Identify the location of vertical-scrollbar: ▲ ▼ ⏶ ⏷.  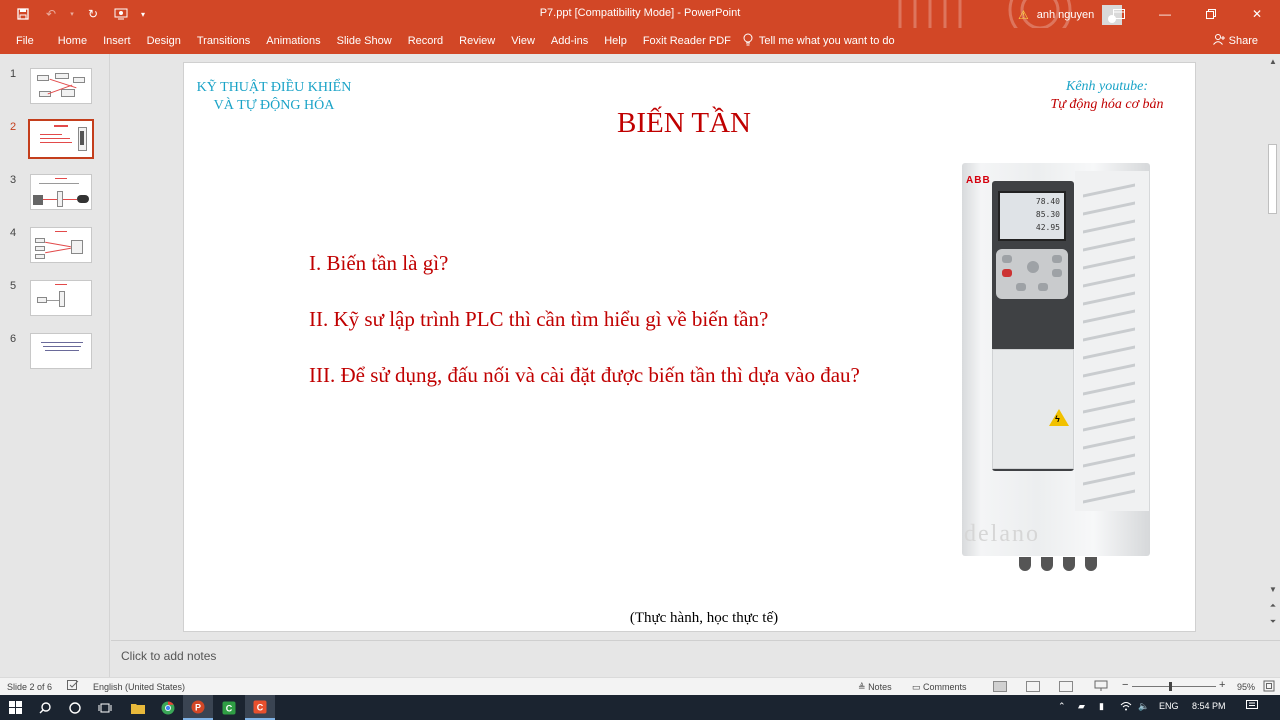
(1273, 347).